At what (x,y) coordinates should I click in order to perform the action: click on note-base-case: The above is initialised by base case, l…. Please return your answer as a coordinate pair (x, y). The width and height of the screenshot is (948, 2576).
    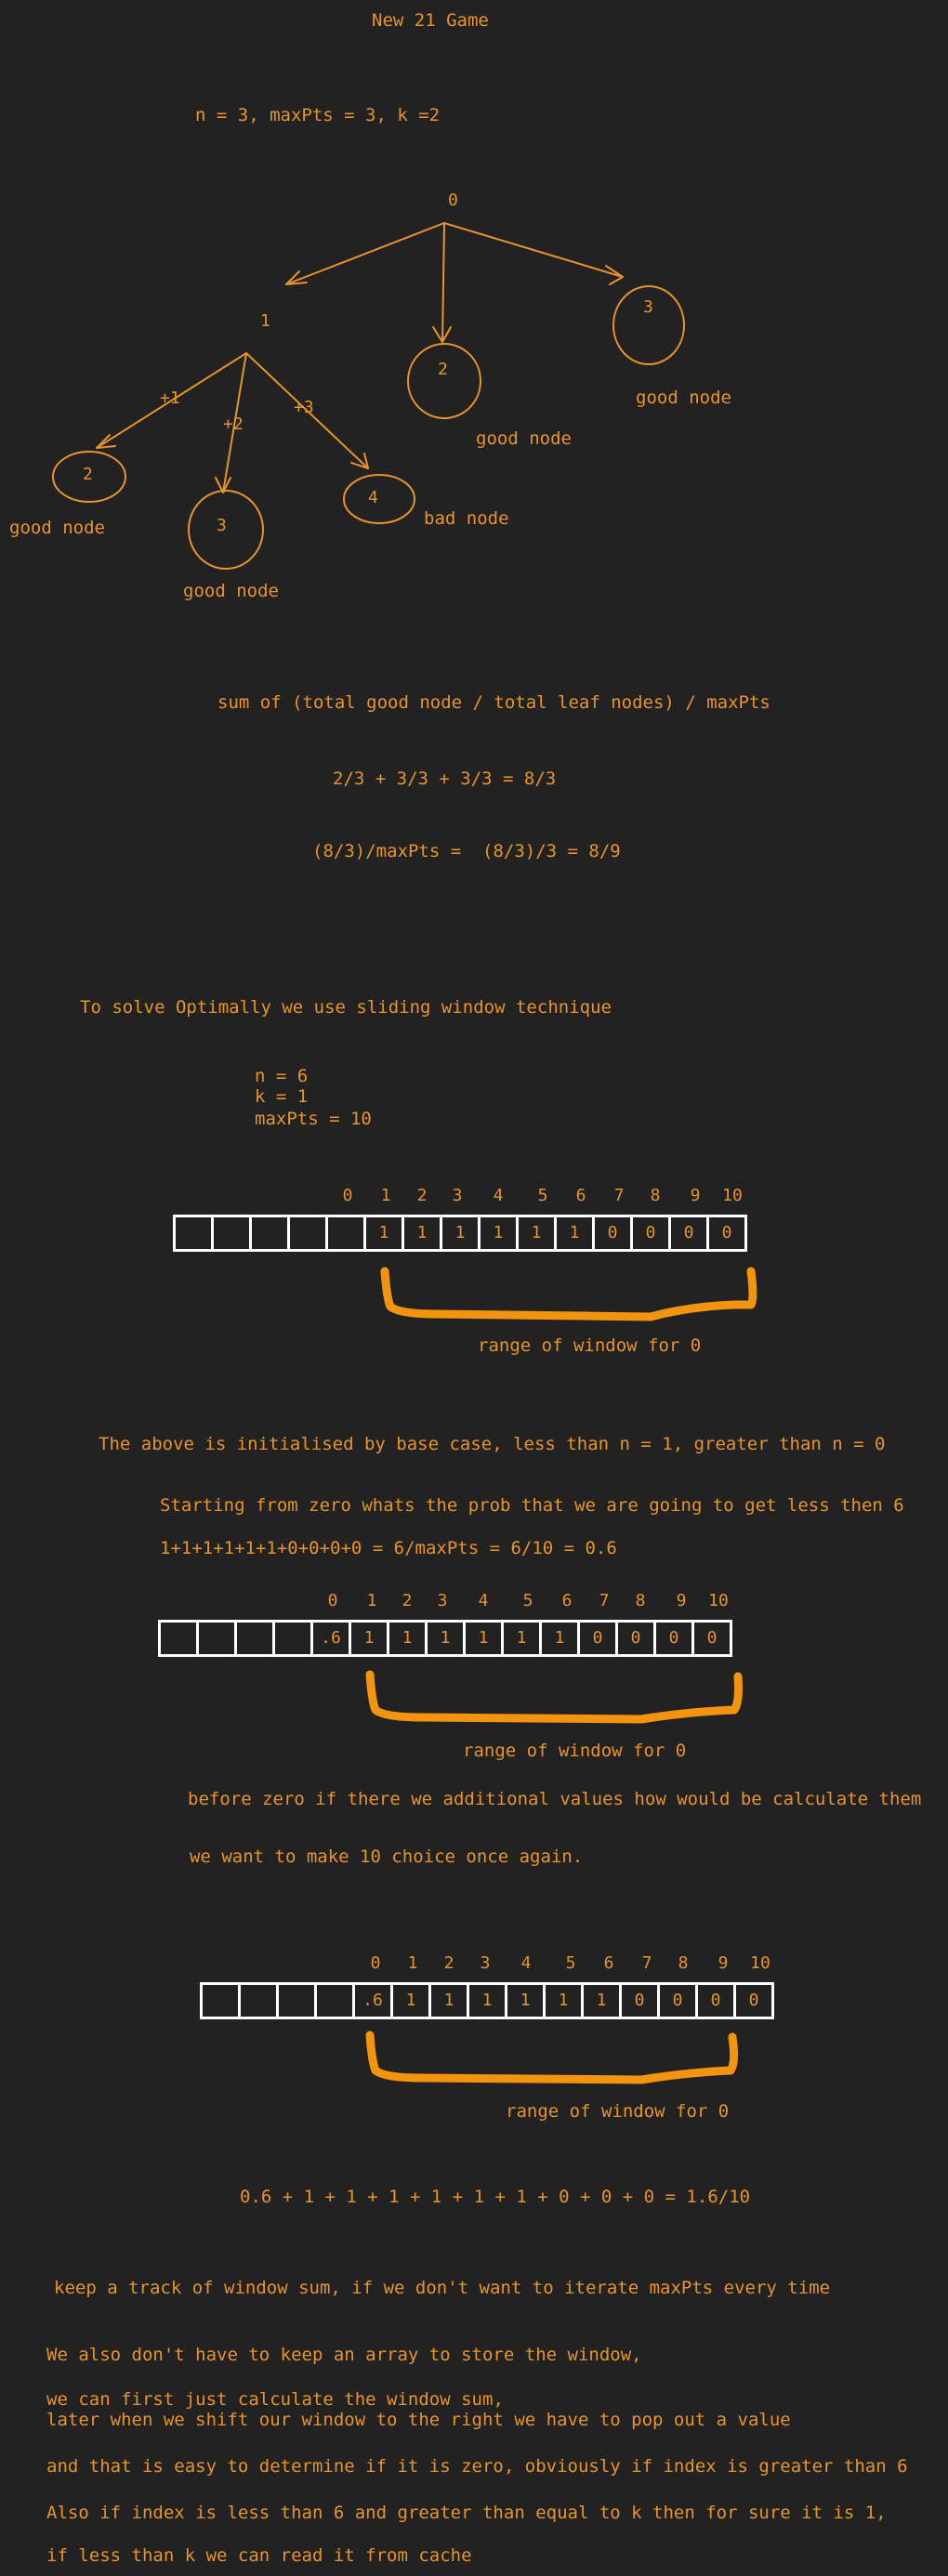
    Looking at the image, I should click on (492, 1444).